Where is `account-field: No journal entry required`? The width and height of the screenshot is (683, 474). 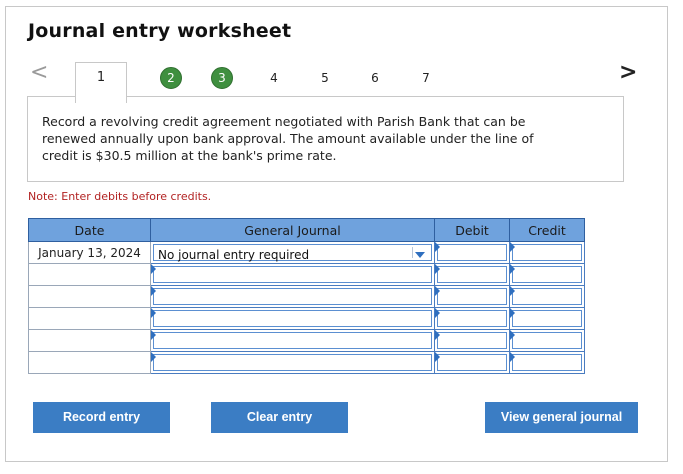 account-field: No journal entry required is located at coordinates (292, 253).